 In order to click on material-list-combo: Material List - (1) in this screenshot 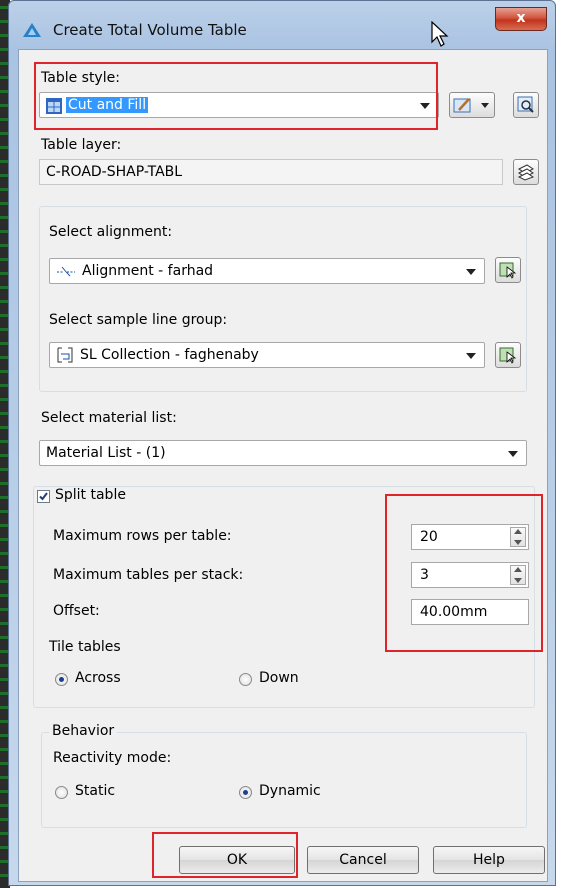, I will do `click(283, 453)`.